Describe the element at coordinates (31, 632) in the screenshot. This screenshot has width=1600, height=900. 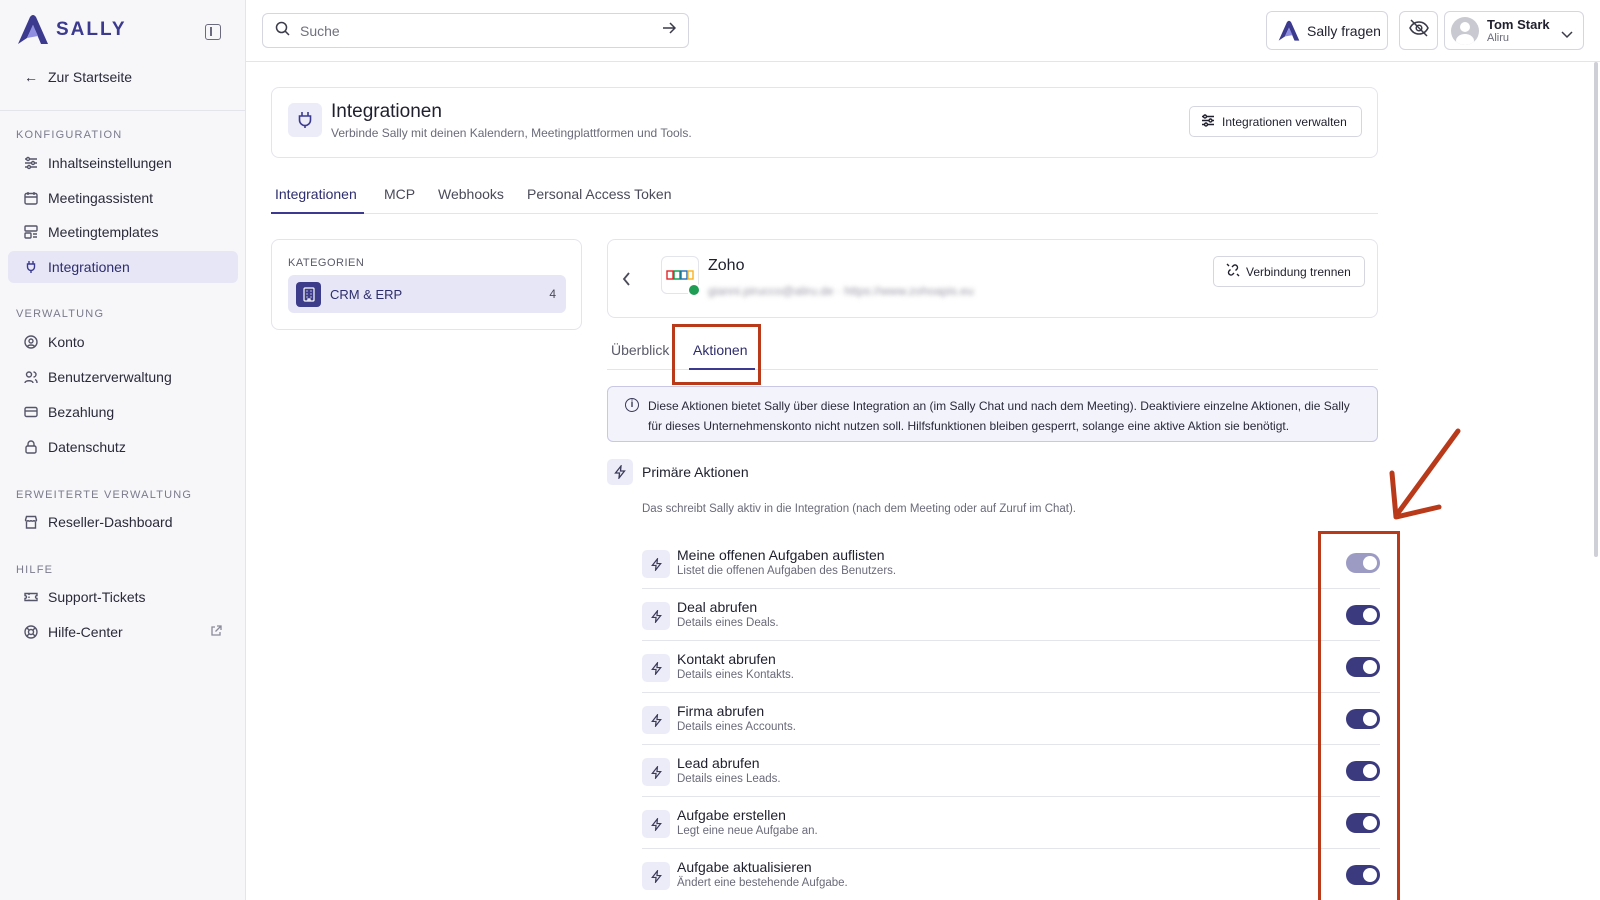
I see `lifebuoy-icon` at that location.